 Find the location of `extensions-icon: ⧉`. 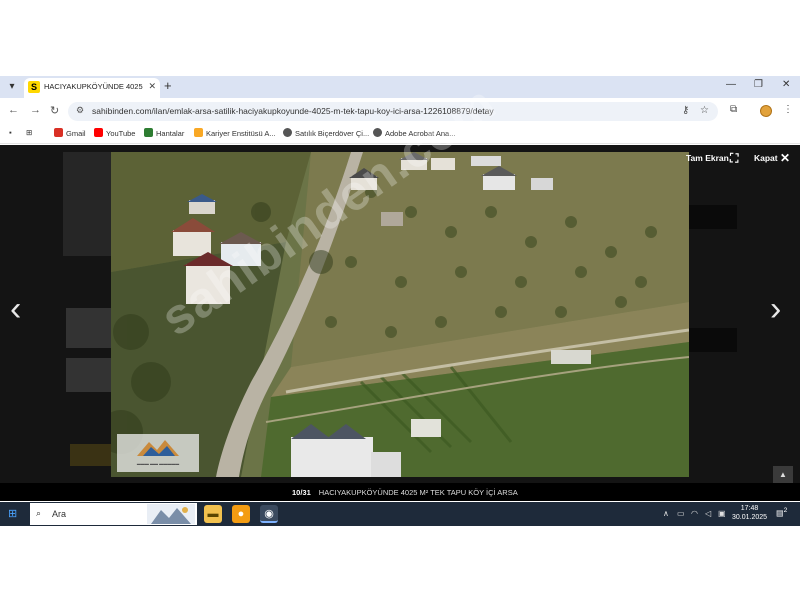

extensions-icon: ⧉ is located at coordinates (733, 109).